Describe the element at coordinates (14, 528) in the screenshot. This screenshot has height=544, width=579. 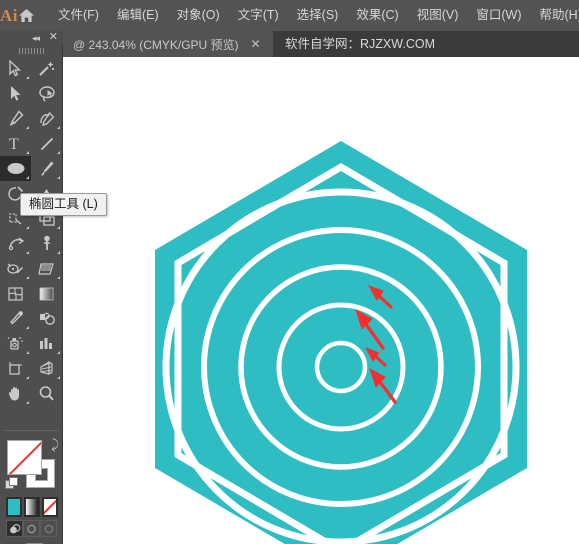
I see `draw-normal-mode-button` at that location.